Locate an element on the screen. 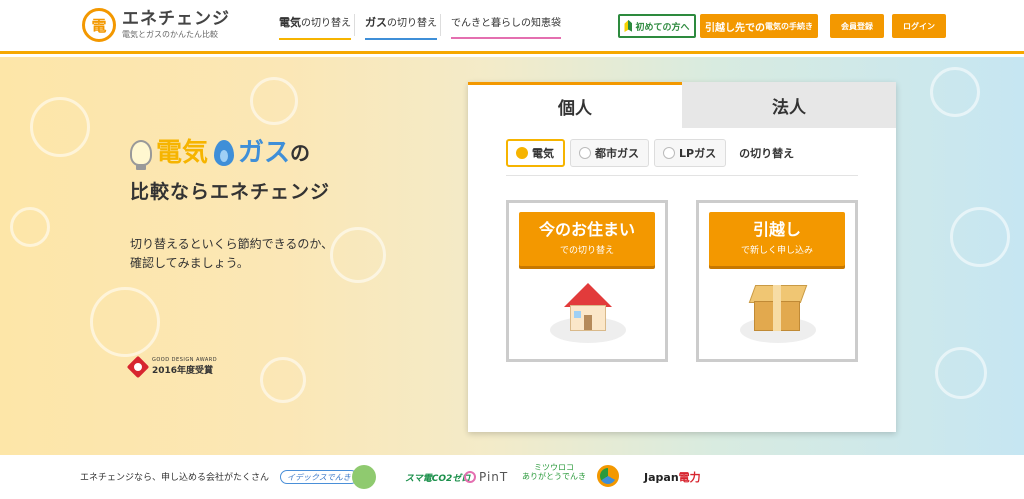 The image size is (1024, 499). pint-flower-icon is located at coordinates (470, 477).